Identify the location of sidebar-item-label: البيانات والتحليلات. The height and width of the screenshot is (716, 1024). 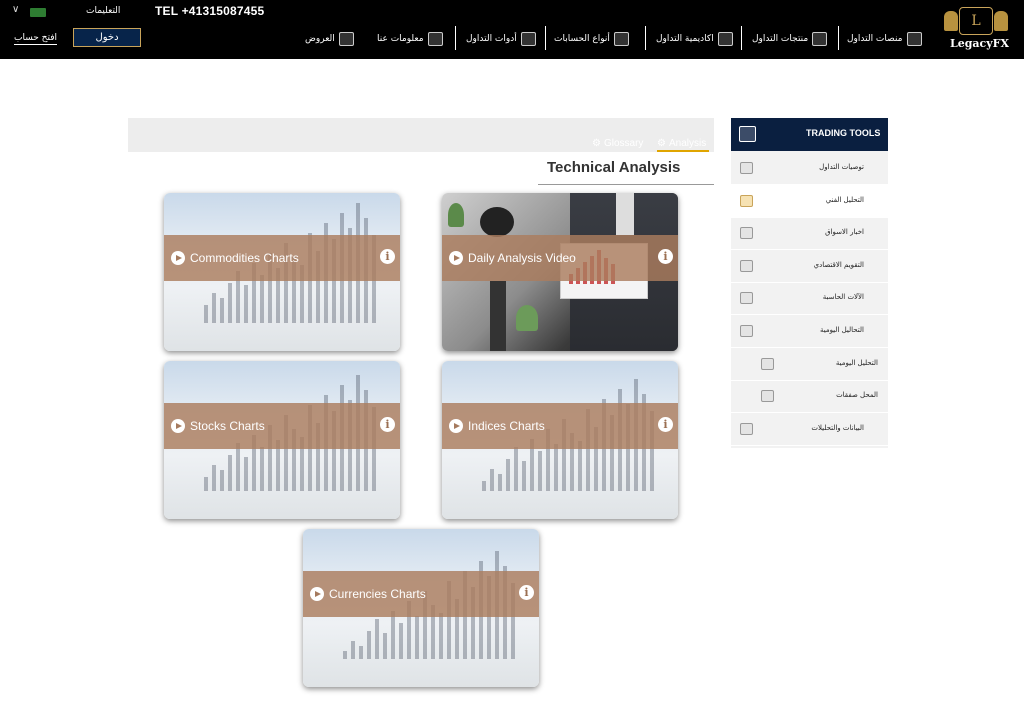
(837, 427).